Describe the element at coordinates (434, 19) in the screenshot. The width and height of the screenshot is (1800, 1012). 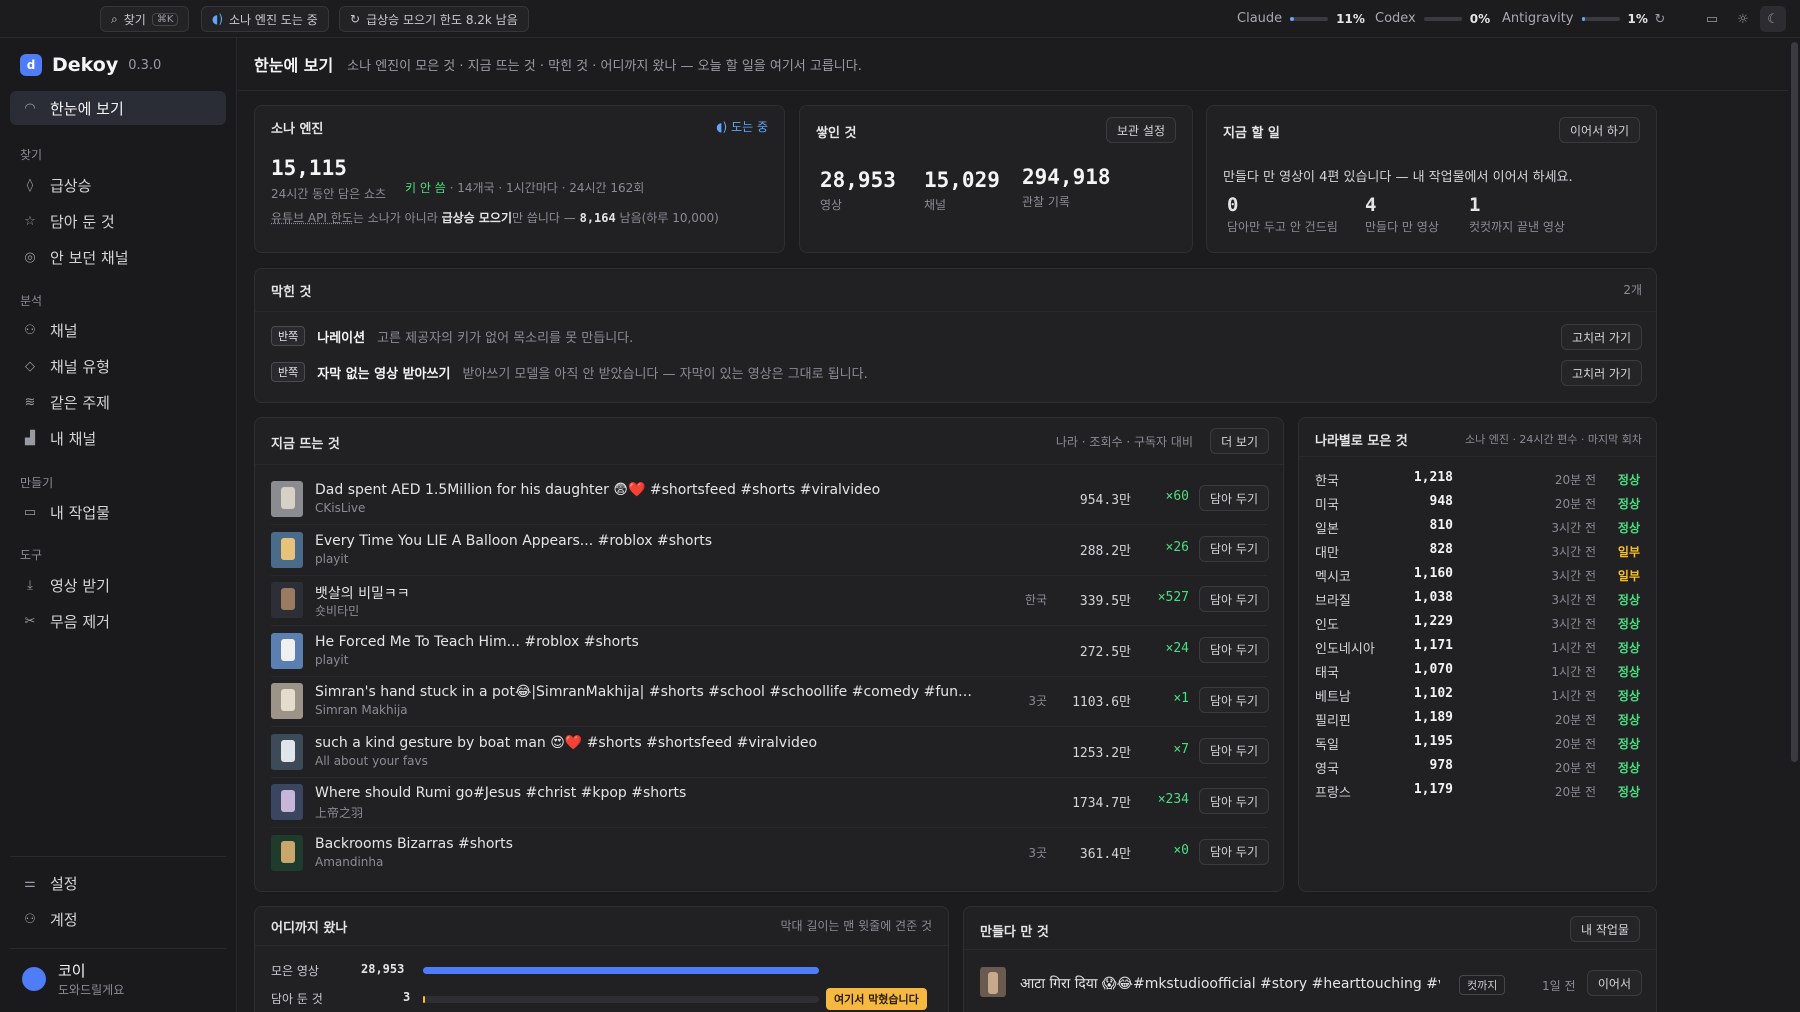
I see `quota-button: ↻ 급상승 모으기 한도 8.2k 남음` at that location.